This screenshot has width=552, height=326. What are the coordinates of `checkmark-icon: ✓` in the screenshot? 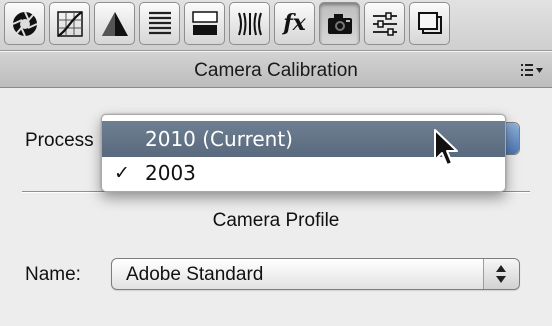 It's located at (122, 173).